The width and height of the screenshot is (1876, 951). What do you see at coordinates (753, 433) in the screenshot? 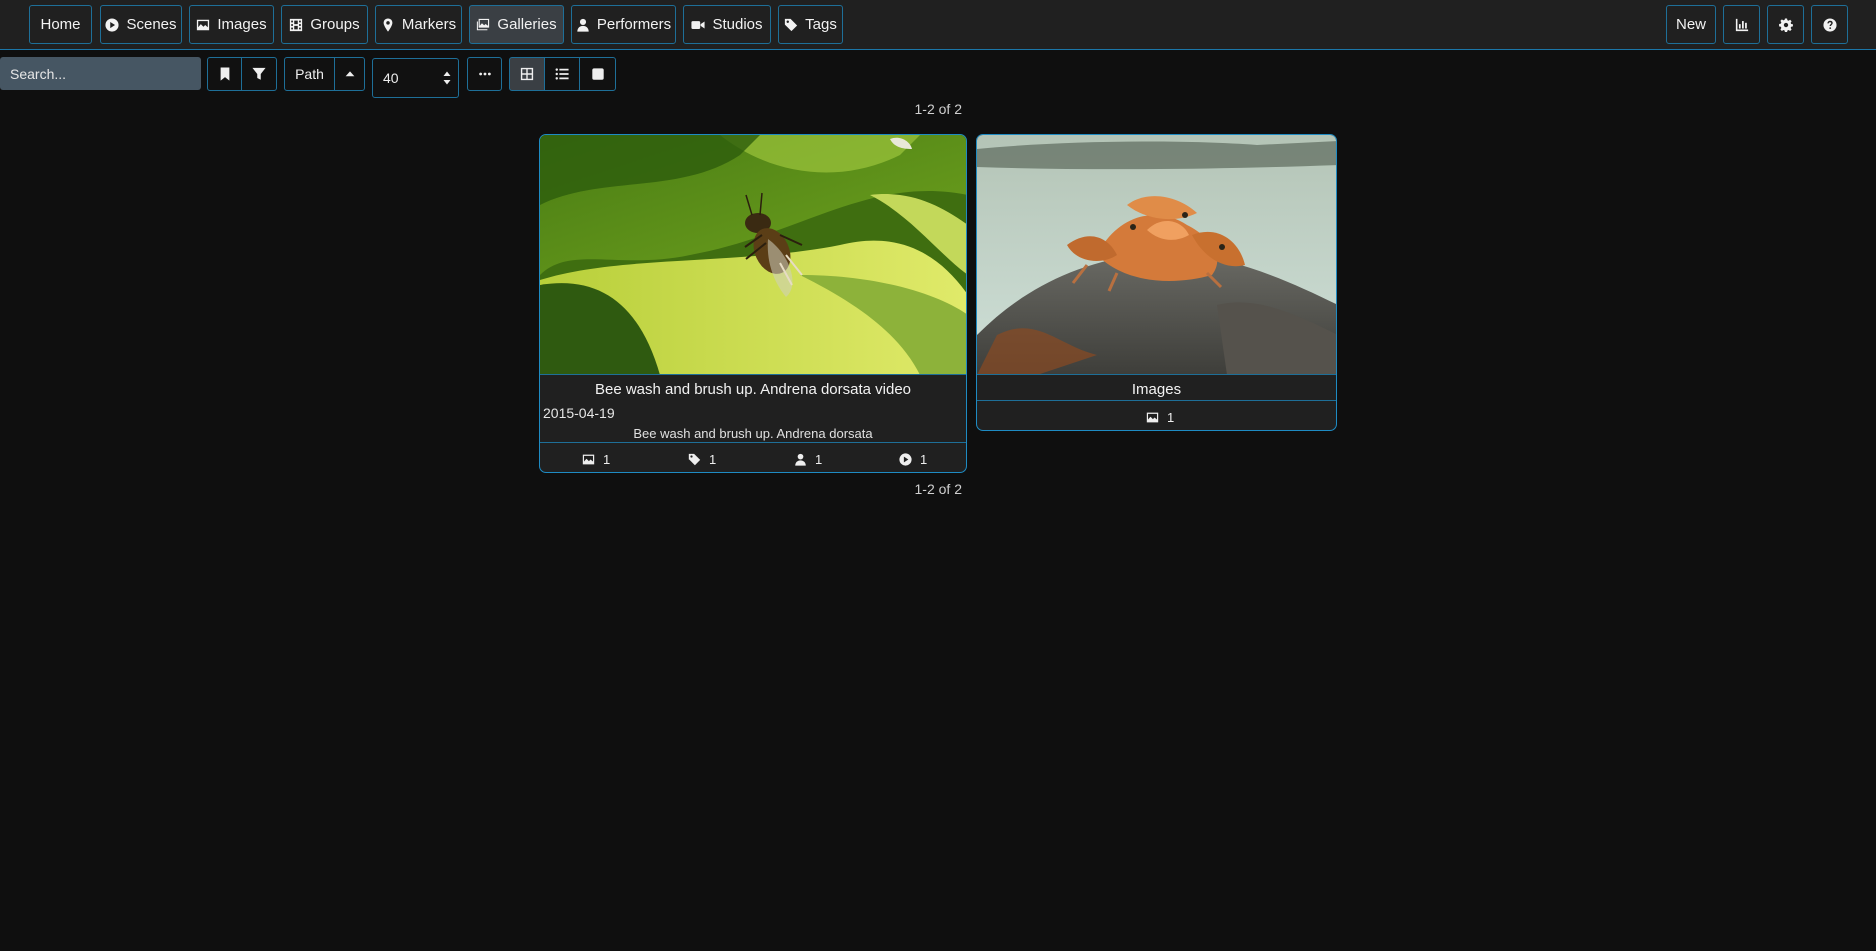
I see `gallery-description: Bee wash and brush up. Andrena dorsata` at bounding box center [753, 433].